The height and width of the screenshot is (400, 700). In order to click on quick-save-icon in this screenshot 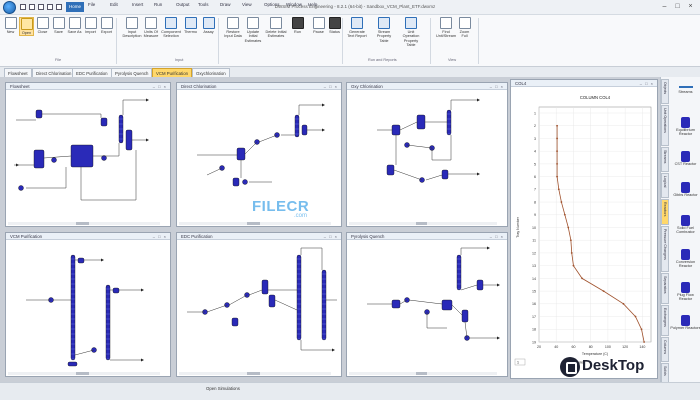, I will do `click(41, 7)`.